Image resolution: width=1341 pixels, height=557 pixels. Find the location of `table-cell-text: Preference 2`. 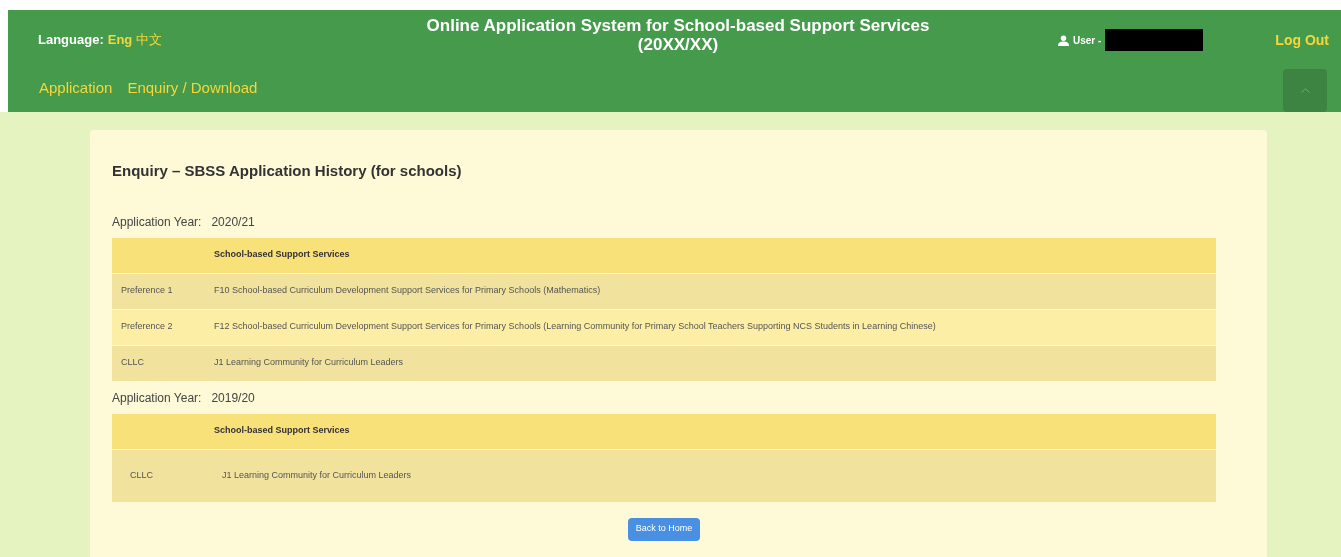

table-cell-text: Preference 2 is located at coordinates (147, 327).